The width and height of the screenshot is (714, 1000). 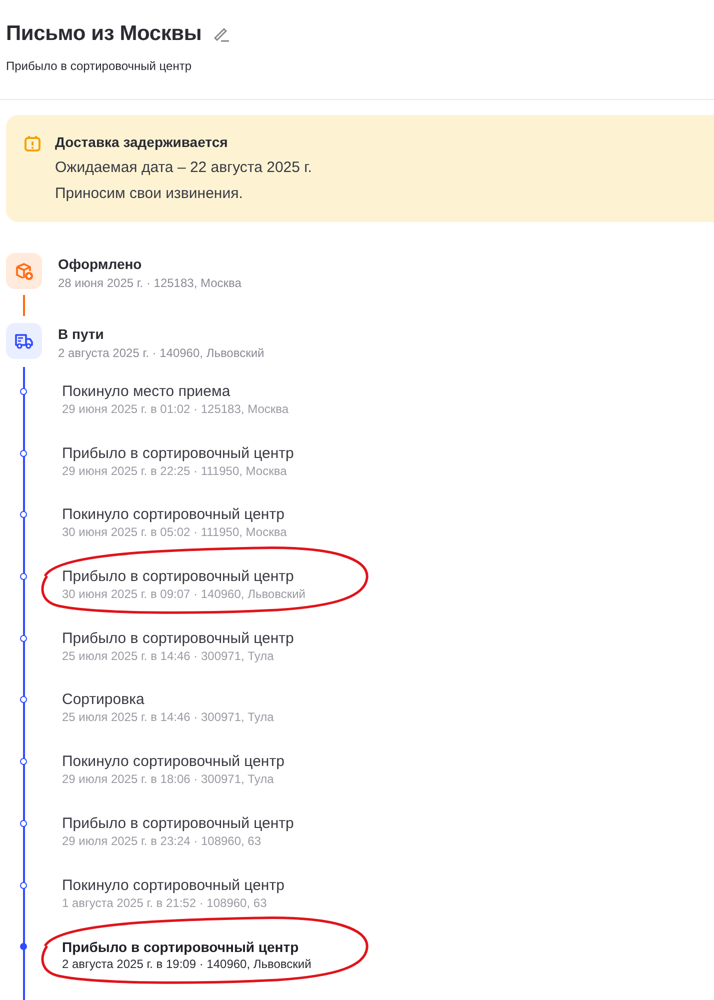 I want to click on event-details: 30 июня 2025 г. в 05:02 · 111950, Москва, so click(x=175, y=532).